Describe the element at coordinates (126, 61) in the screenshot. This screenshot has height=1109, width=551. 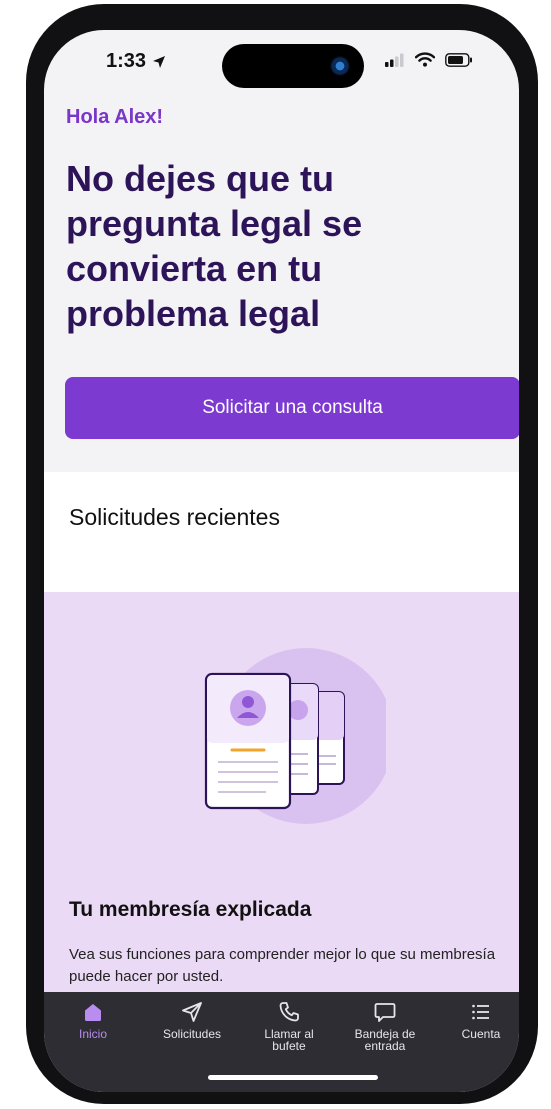
I see `status-time-text: 1:33` at that location.